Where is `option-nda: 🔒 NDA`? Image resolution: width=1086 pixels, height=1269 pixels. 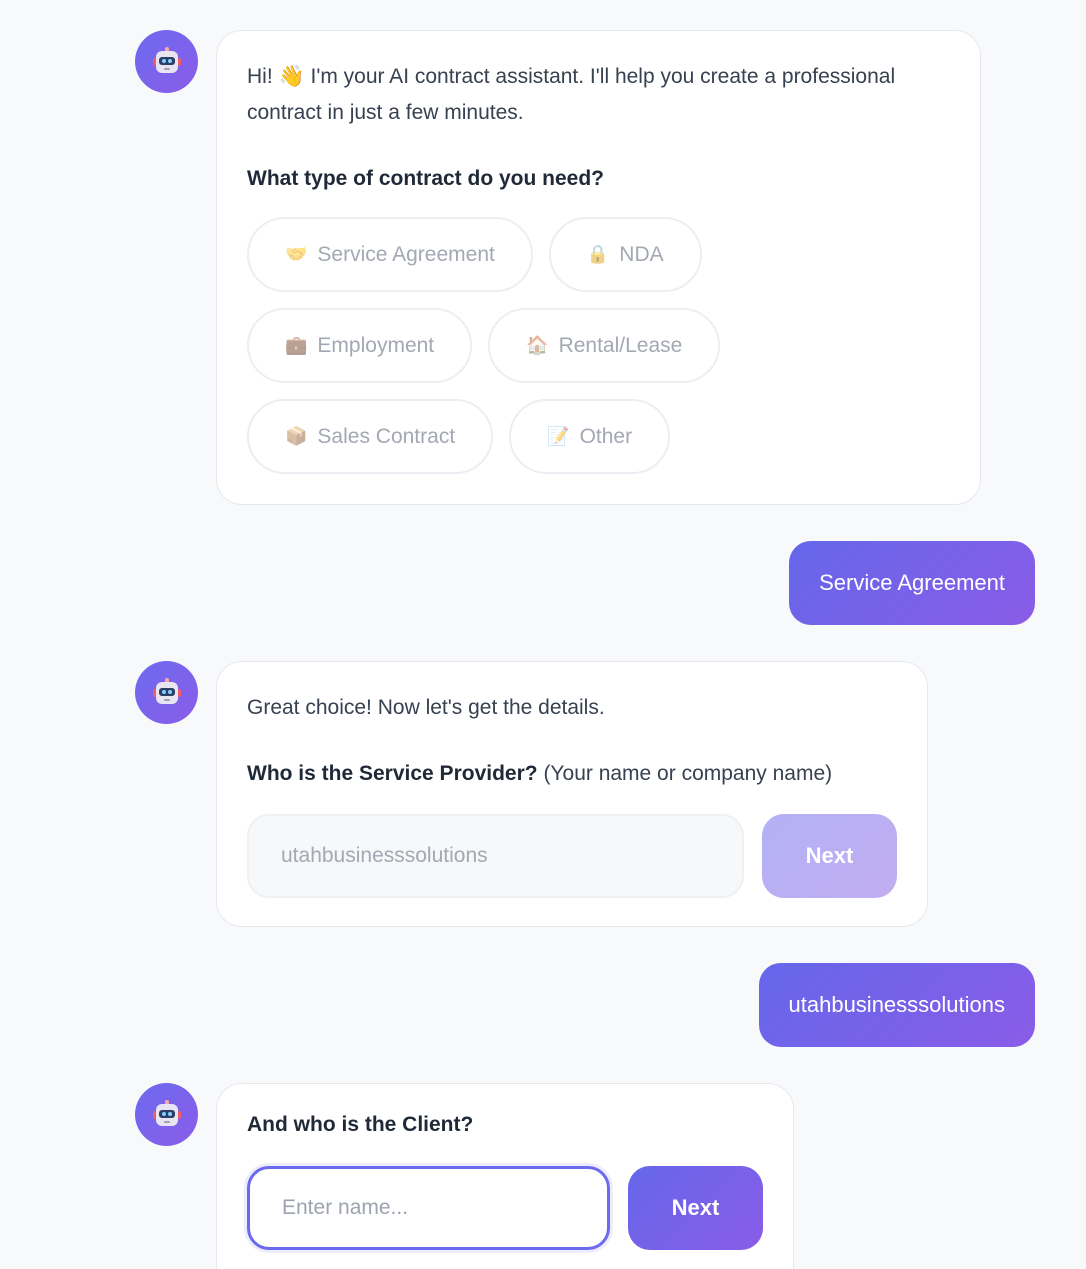 option-nda: 🔒 NDA is located at coordinates (625, 254).